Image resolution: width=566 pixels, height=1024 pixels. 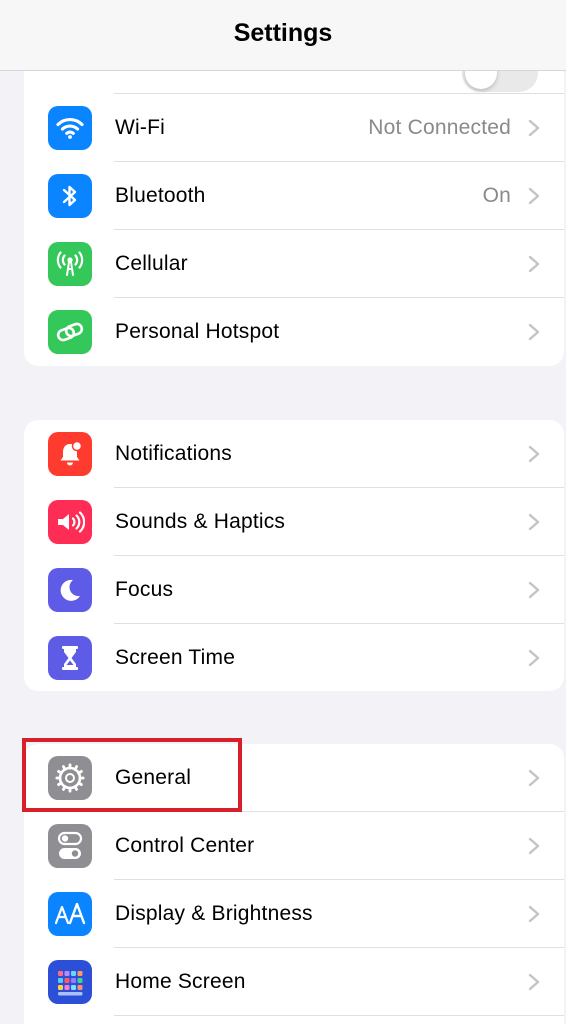 What do you see at coordinates (151, 263) in the screenshot?
I see `settings-row-label: Cellular` at bounding box center [151, 263].